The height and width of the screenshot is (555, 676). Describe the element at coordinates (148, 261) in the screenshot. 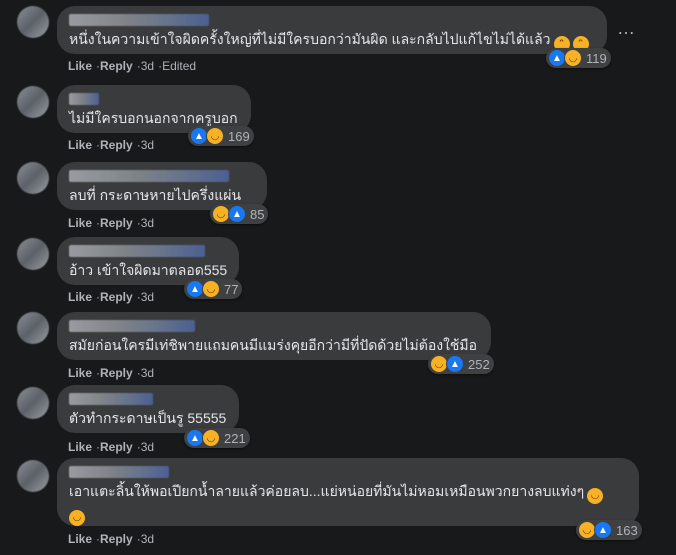

I see `comment-bubble: อ้าว เข้าใจผิดมาตลอด555` at that location.